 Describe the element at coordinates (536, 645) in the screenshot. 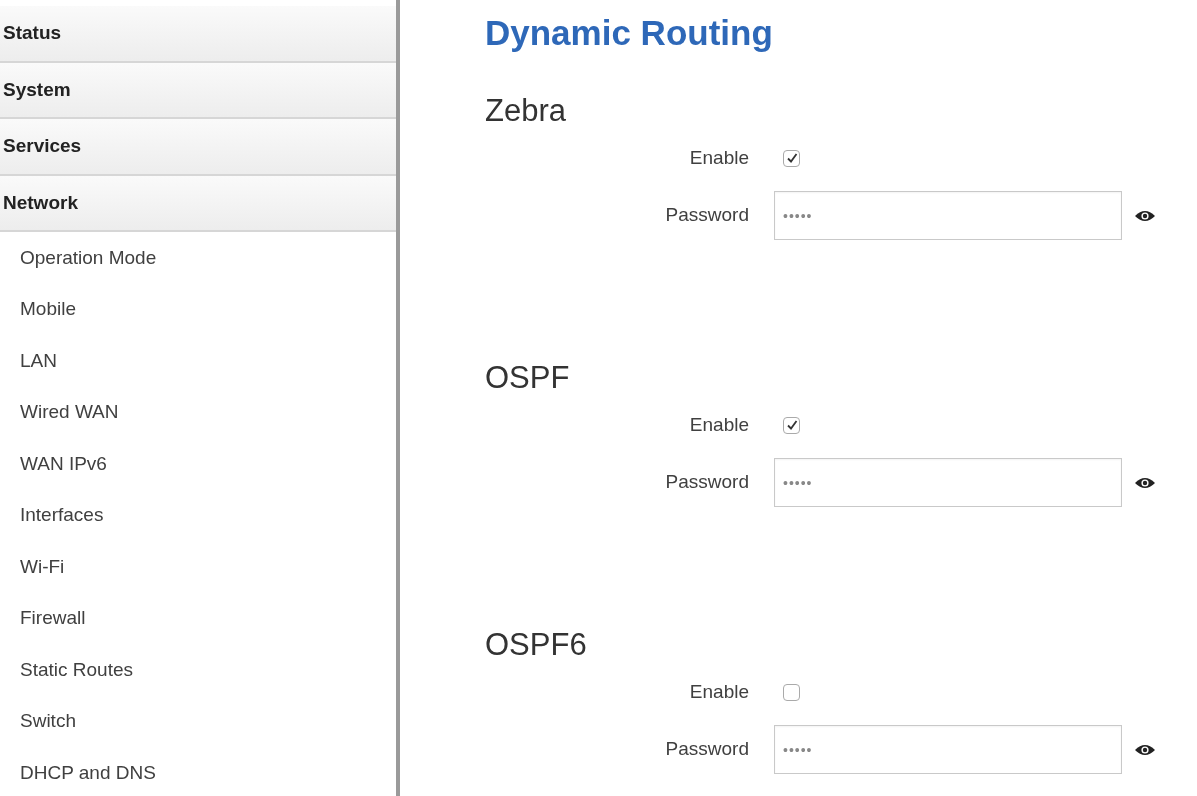

I see `section-title: OSPF6` at that location.